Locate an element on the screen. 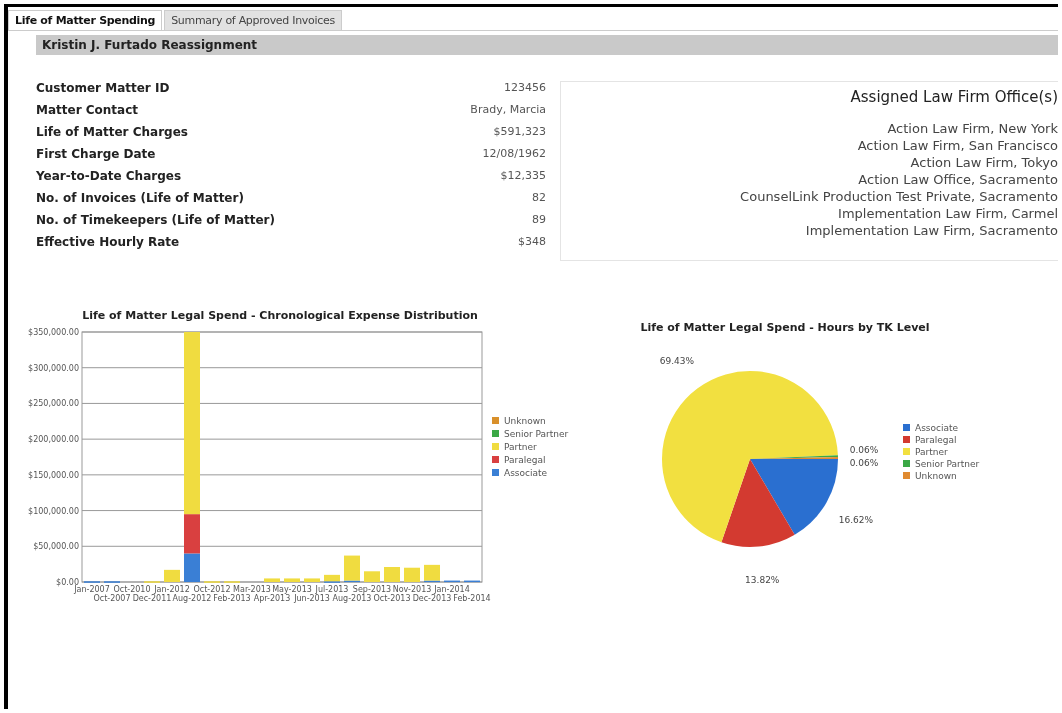  detail-value: $12,335 is located at coordinates (523, 176).